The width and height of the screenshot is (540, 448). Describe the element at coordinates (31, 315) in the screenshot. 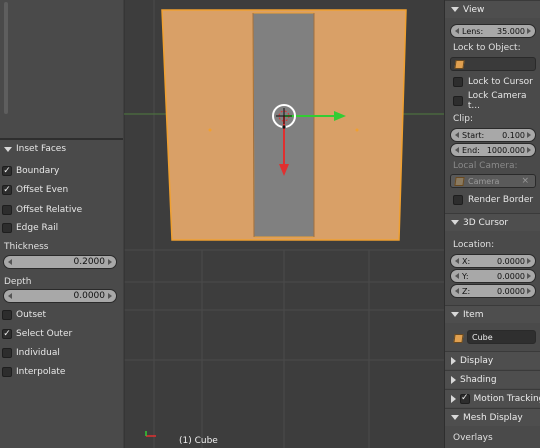

I see `option-label: Outset` at that location.